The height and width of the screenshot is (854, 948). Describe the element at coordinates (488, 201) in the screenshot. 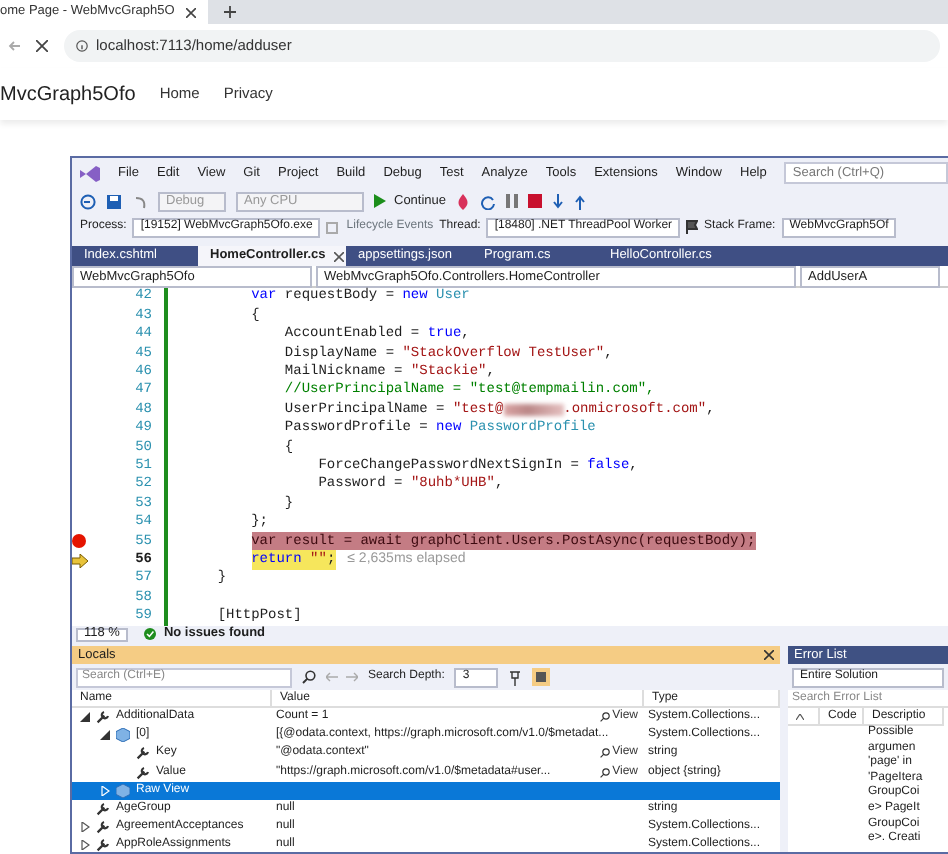

I see `restart-icon` at that location.